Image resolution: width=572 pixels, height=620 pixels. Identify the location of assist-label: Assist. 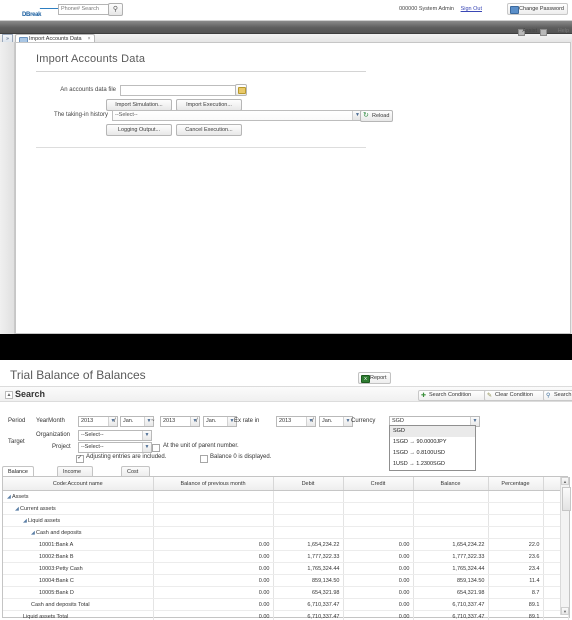
(529, 31).